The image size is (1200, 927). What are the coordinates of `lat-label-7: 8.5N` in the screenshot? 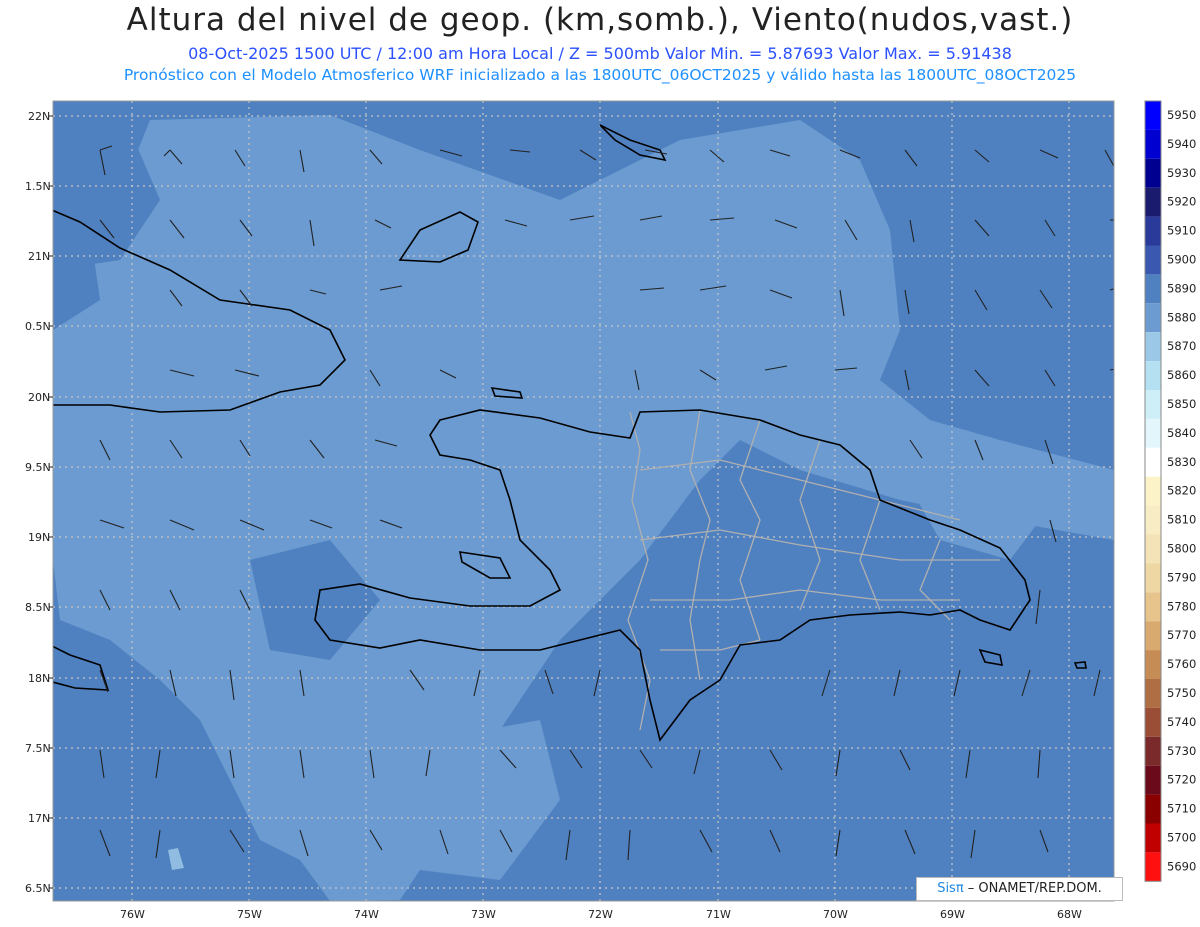 It's located at (38, 607).